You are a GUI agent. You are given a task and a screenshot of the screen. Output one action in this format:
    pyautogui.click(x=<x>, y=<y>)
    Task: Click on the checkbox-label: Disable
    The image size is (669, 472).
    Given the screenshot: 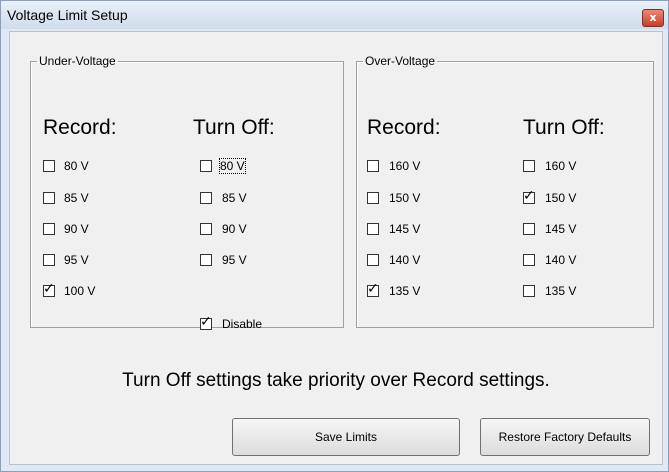 What is the action you would take?
    pyautogui.click(x=242, y=324)
    